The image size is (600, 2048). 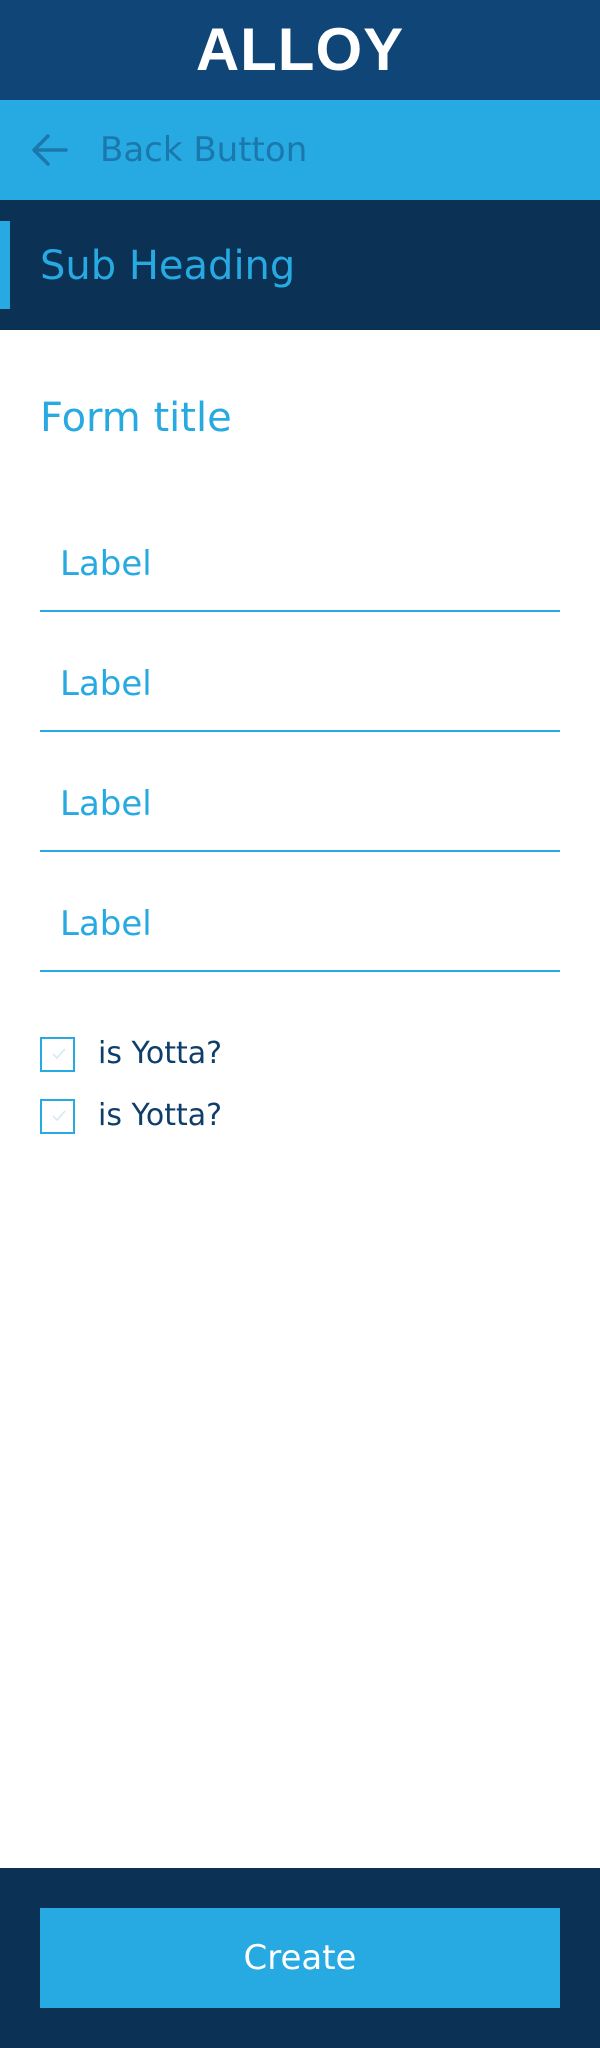 I want to click on form-field-4: Label, so click(x=300, y=926).